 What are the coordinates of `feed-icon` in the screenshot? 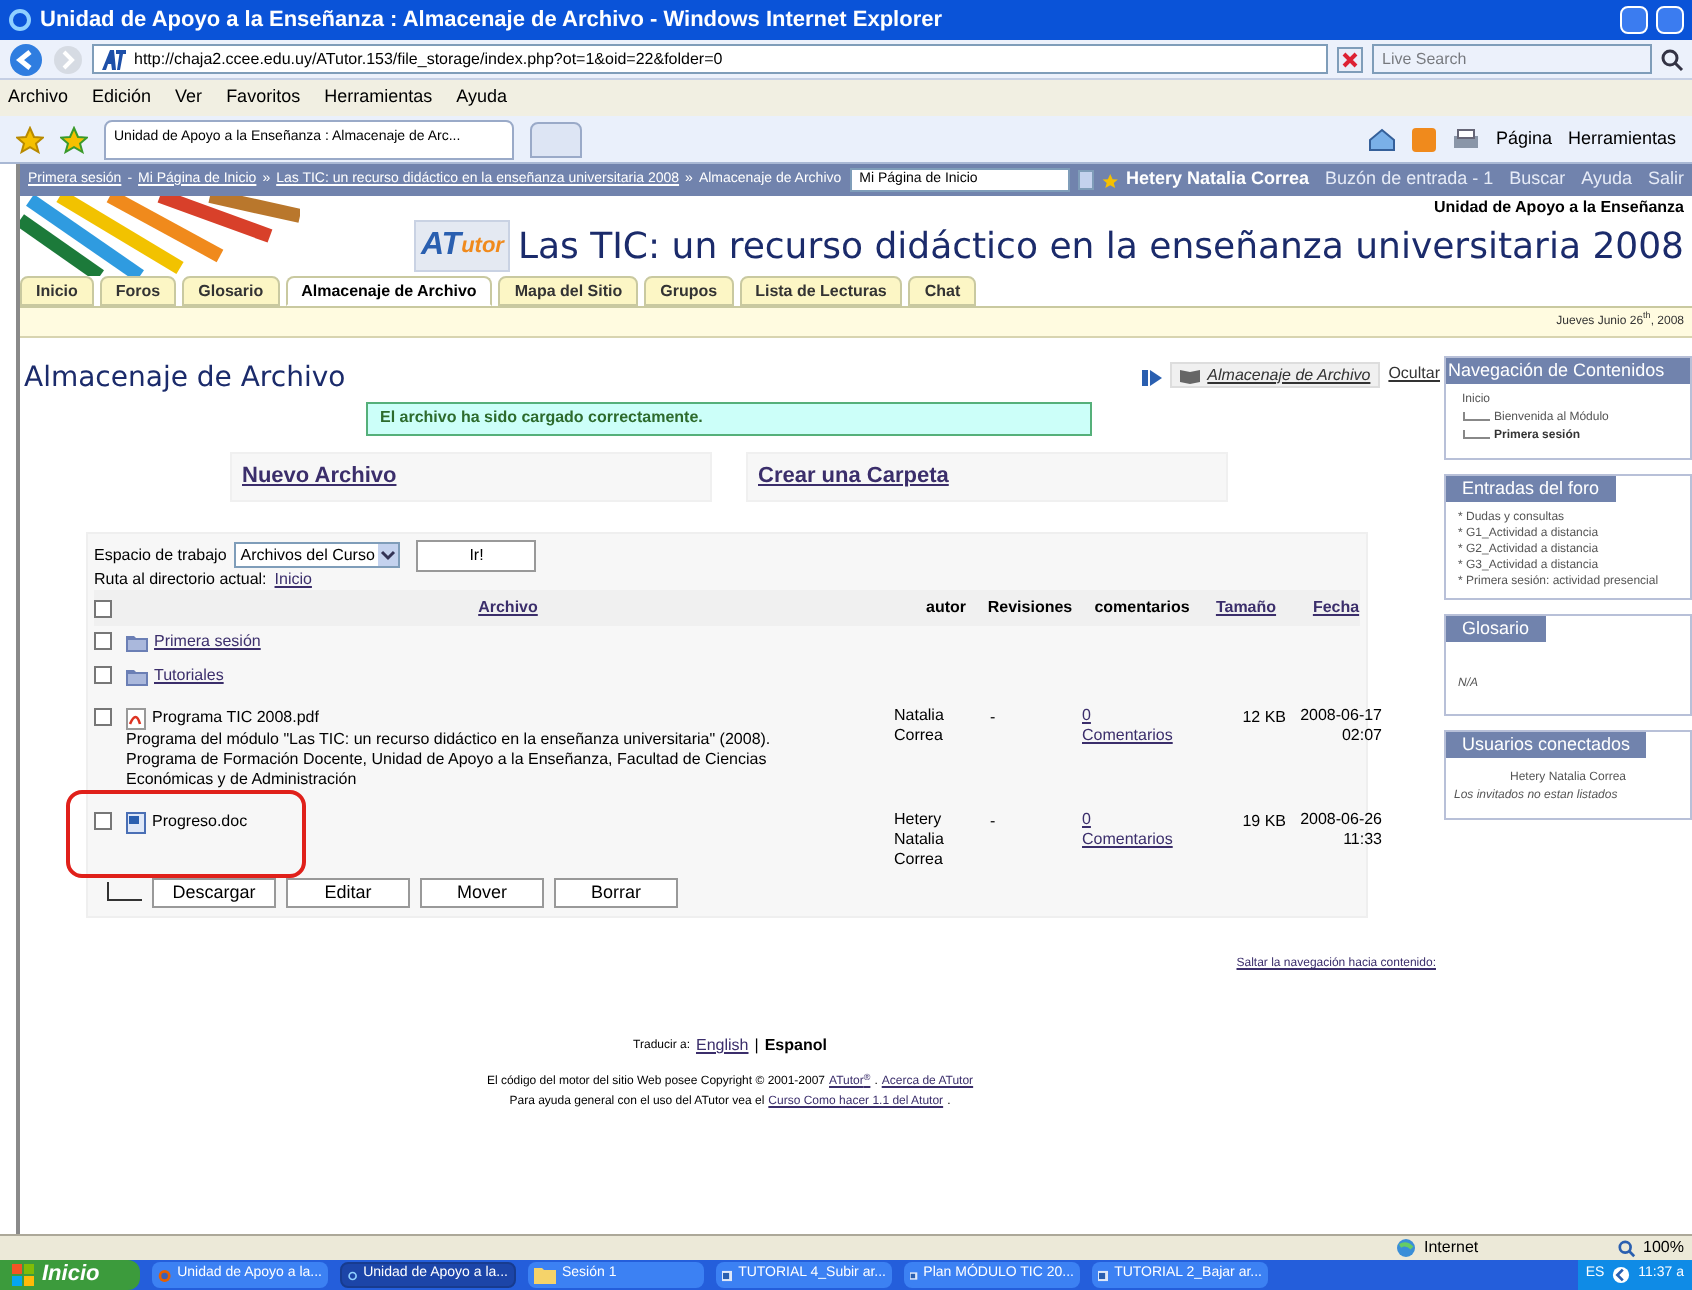 It's located at (1423, 139).